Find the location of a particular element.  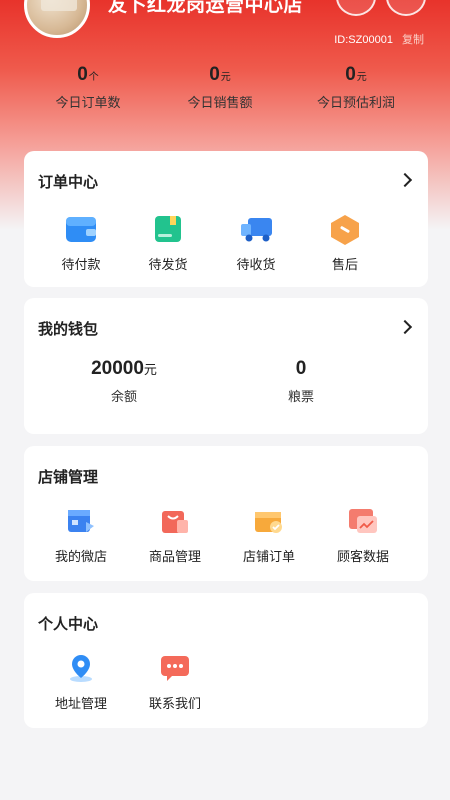

store-id-row: ID:SZ00001 复制 is located at coordinates (379, 39).